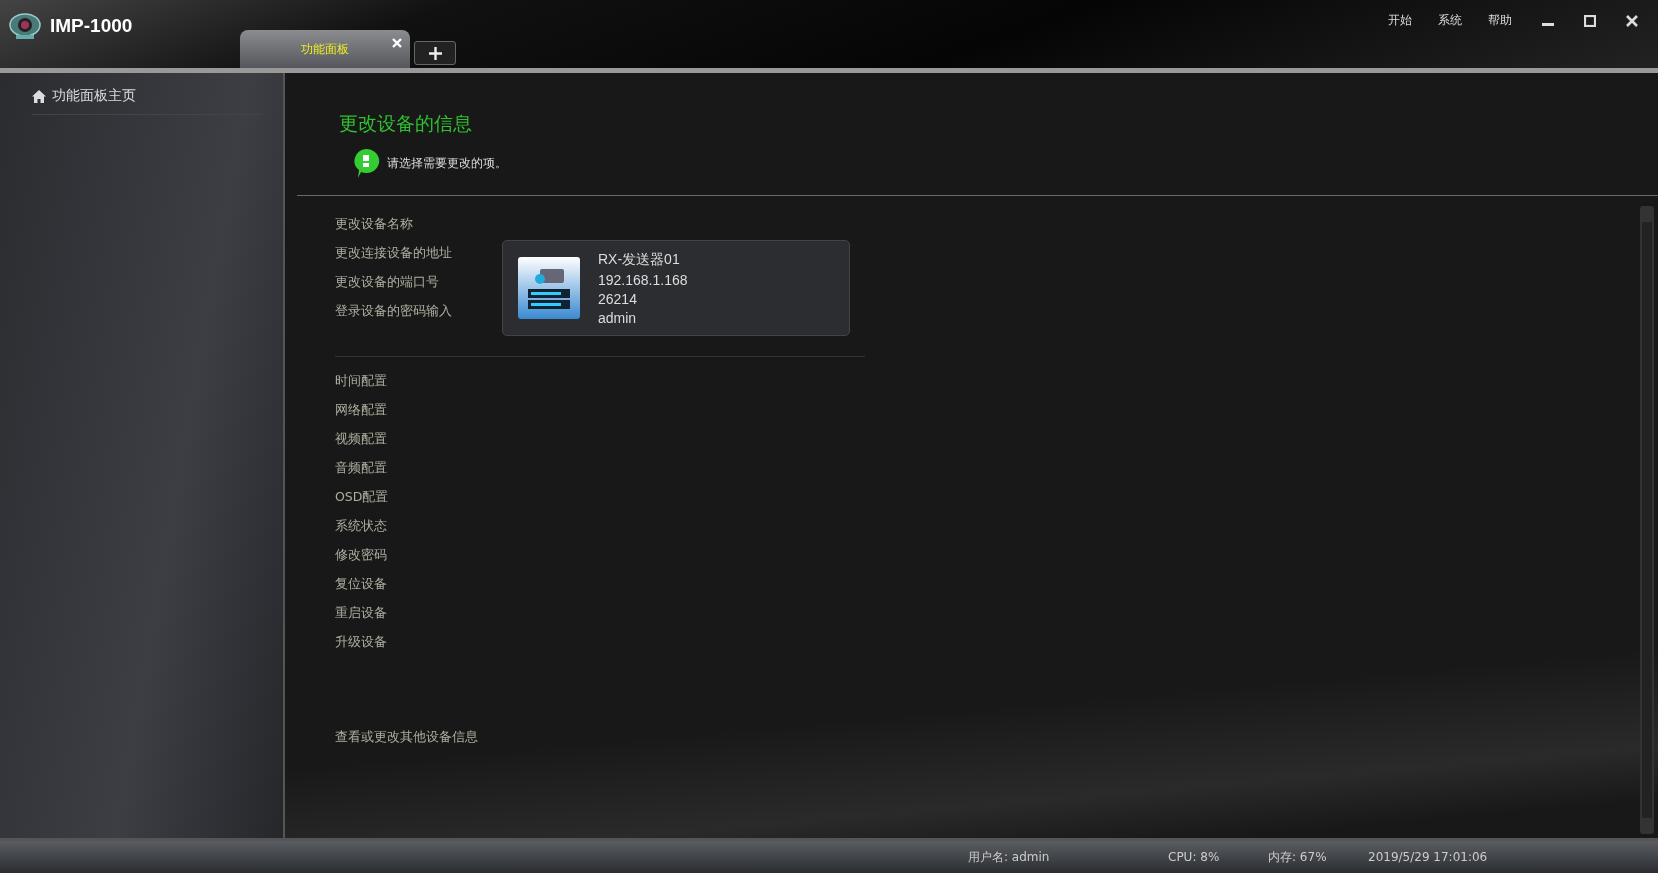 The width and height of the screenshot is (1658, 873). What do you see at coordinates (1450, 20) in the screenshot?
I see `menu-item: 系统` at bounding box center [1450, 20].